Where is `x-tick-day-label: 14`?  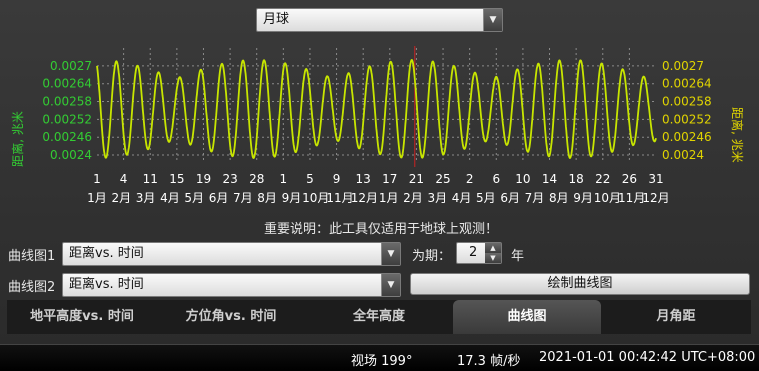 x-tick-day-label: 14 is located at coordinates (549, 179).